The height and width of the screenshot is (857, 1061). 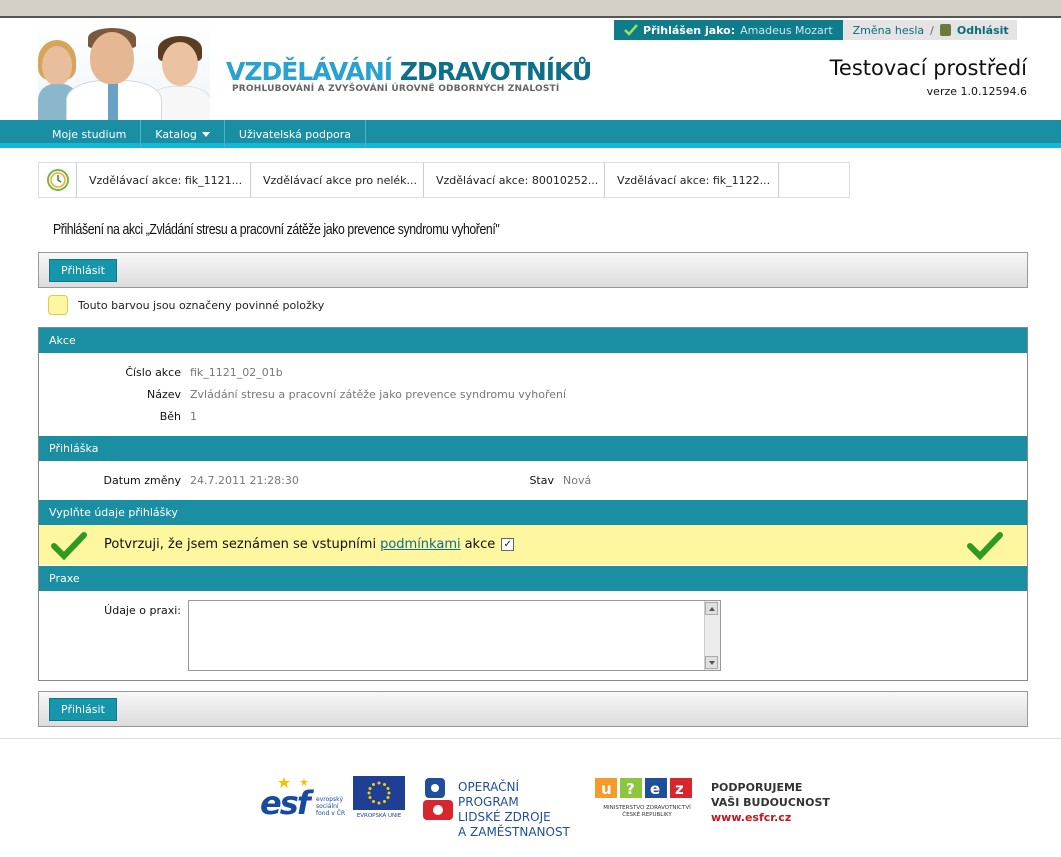 I want to click on conditions-link: podmínkami, so click(x=420, y=544).